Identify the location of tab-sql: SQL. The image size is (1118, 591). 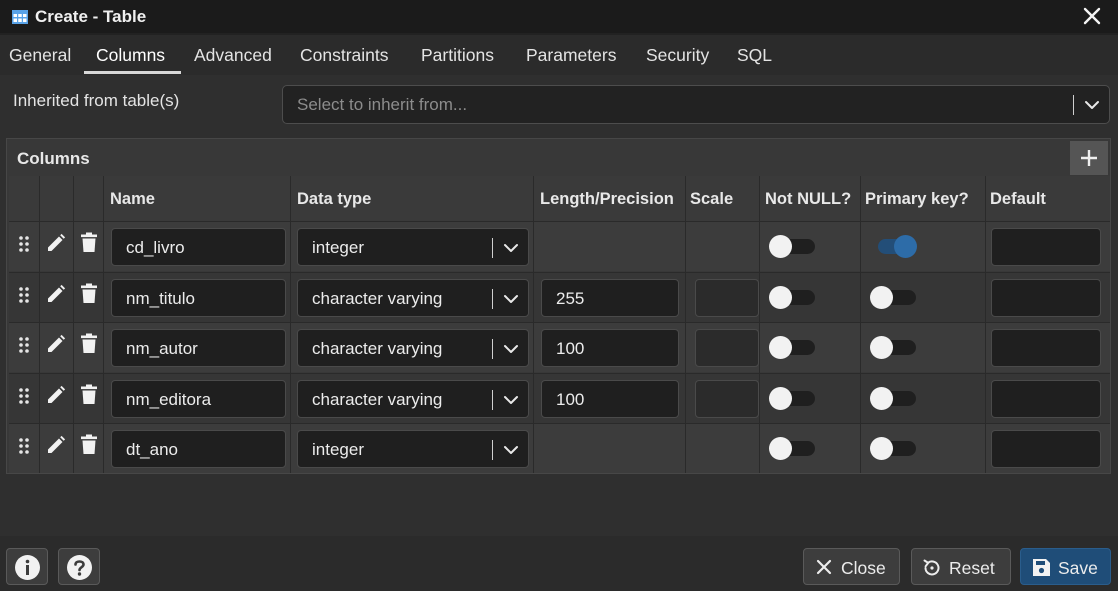
(754, 55).